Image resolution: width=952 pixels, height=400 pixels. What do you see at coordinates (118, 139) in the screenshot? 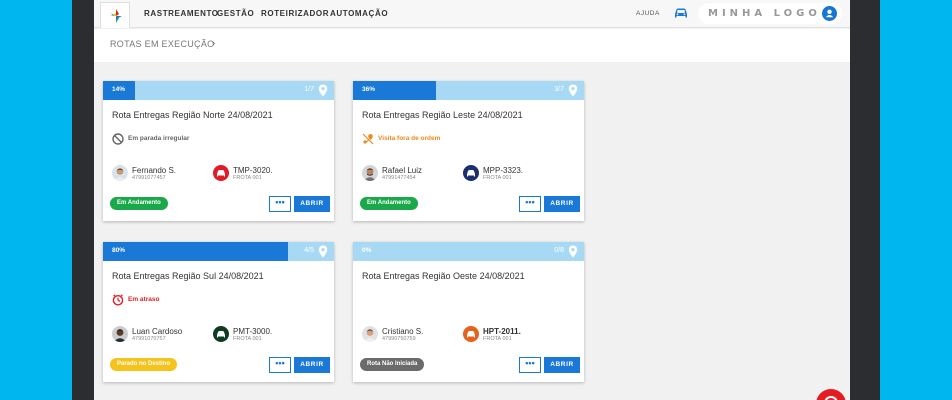
I see `no-entry-icon` at bounding box center [118, 139].